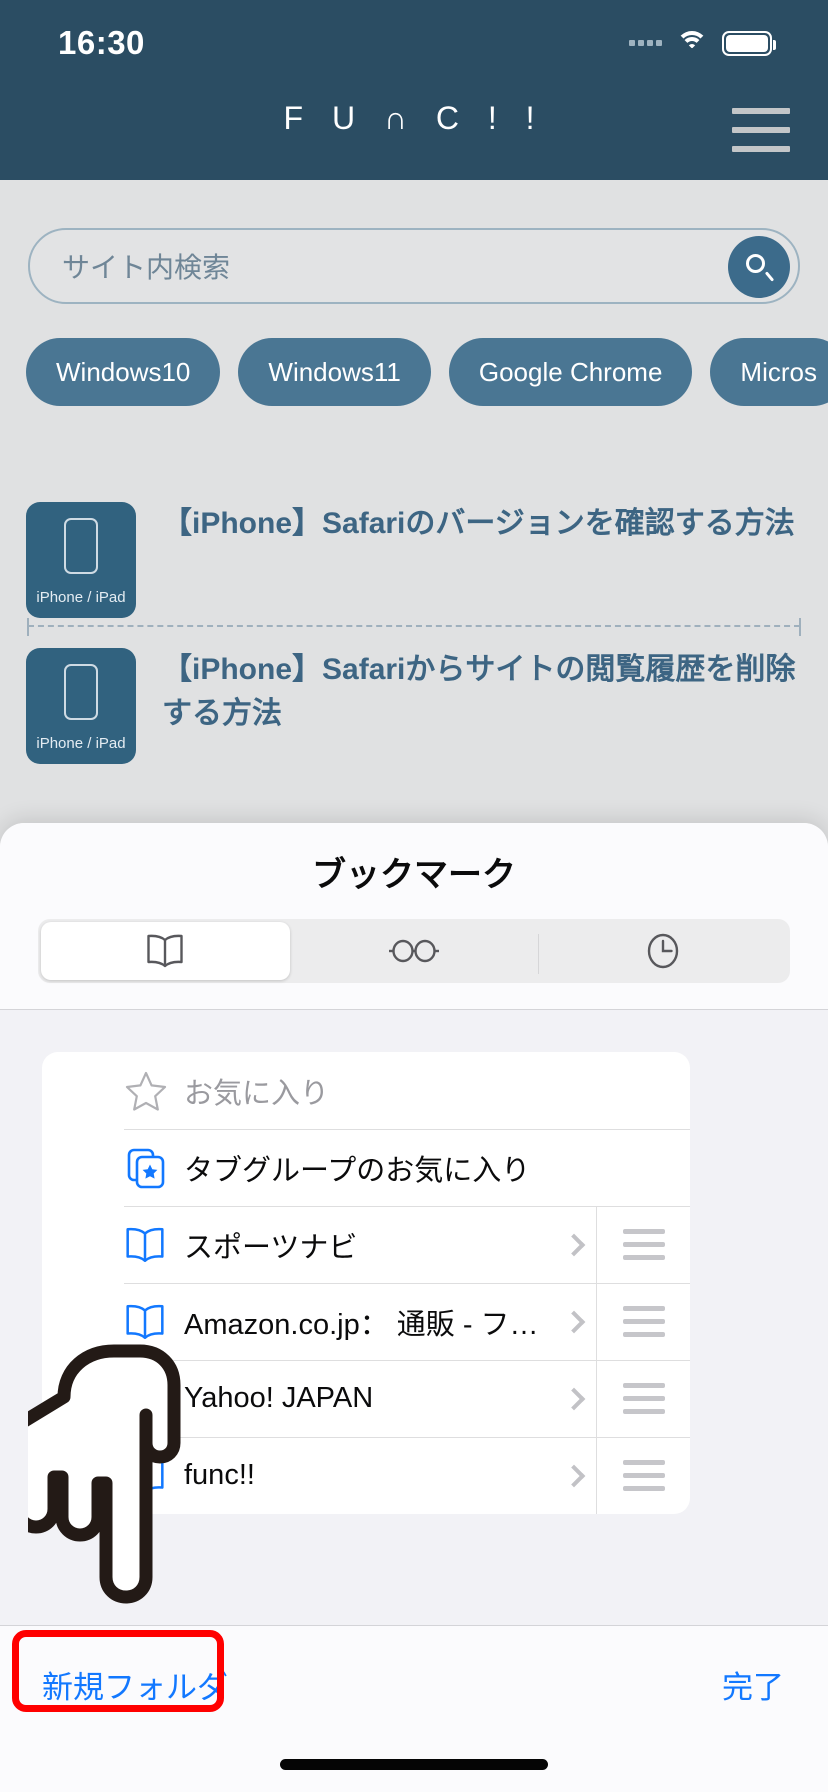 The height and width of the screenshot is (1792, 828). I want to click on hamburger-menu-icon, so click(761, 130).